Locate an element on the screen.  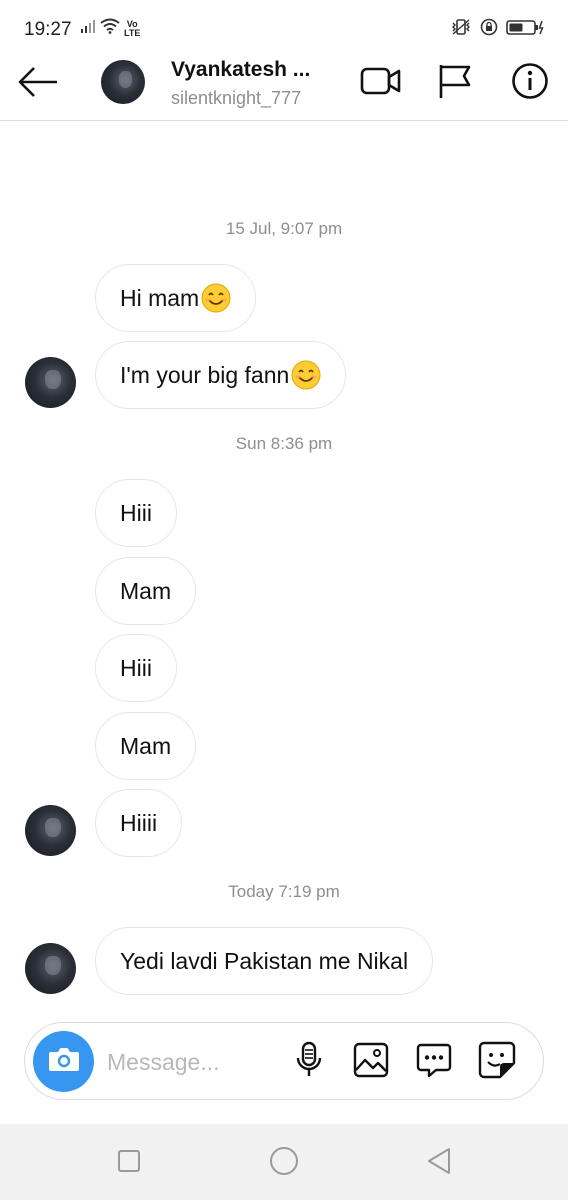
wifi-icon is located at coordinates (110, 28).